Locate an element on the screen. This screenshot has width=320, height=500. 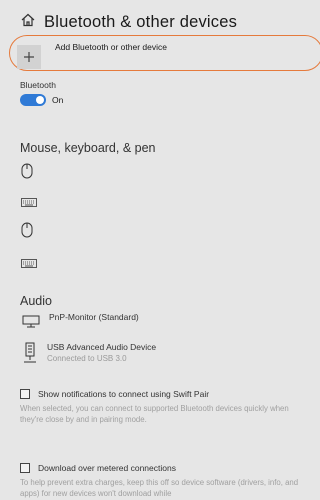
audio-device-monitor: PnP-Monitor (Standard) is located at coordinates (80, 320).